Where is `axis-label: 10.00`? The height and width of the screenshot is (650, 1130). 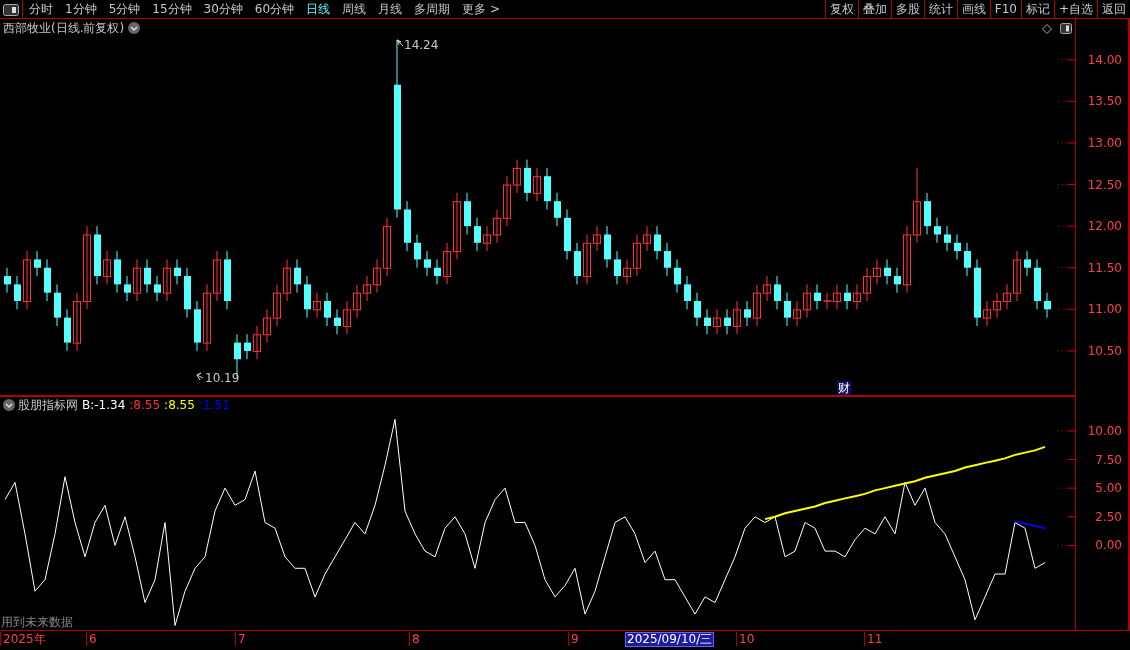 axis-label: 10.00 is located at coordinates (1104, 430).